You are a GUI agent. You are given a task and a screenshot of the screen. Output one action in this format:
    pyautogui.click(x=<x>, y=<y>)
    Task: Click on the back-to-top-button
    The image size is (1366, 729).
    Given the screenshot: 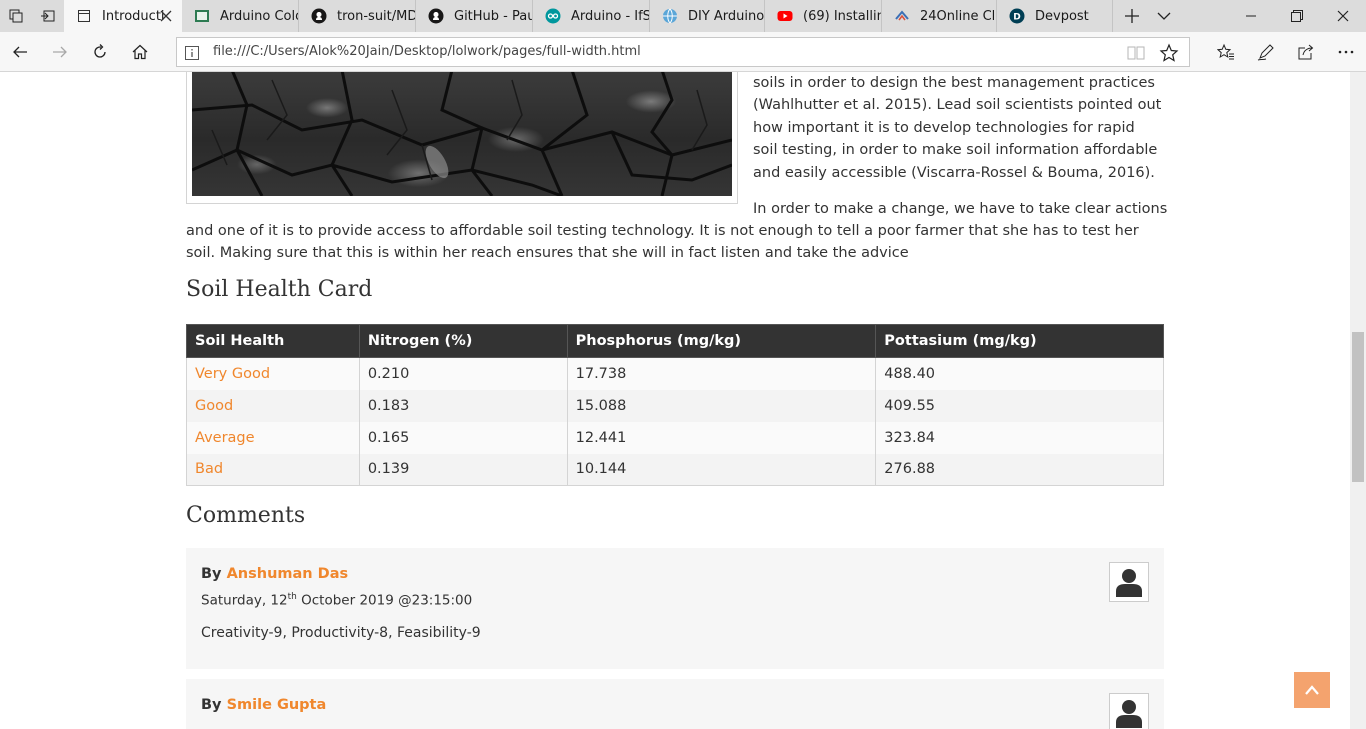 What is the action you would take?
    pyautogui.click(x=1312, y=690)
    